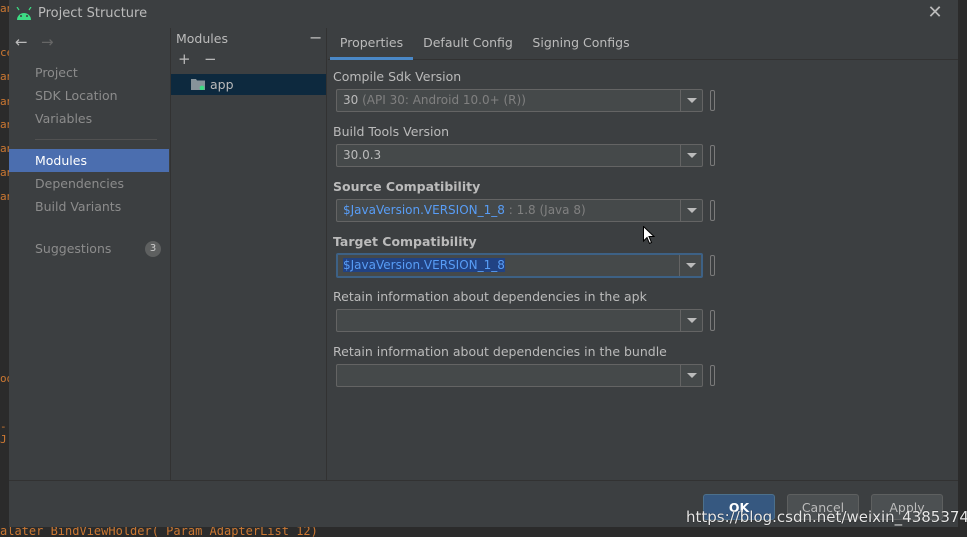 Image resolution: width=967 pixels, height=537 pixels. I want to click on source-compat-combobox: $JavaVersion.VERSION_1_8 : 1.8 (Java 8), so click(519, 210).